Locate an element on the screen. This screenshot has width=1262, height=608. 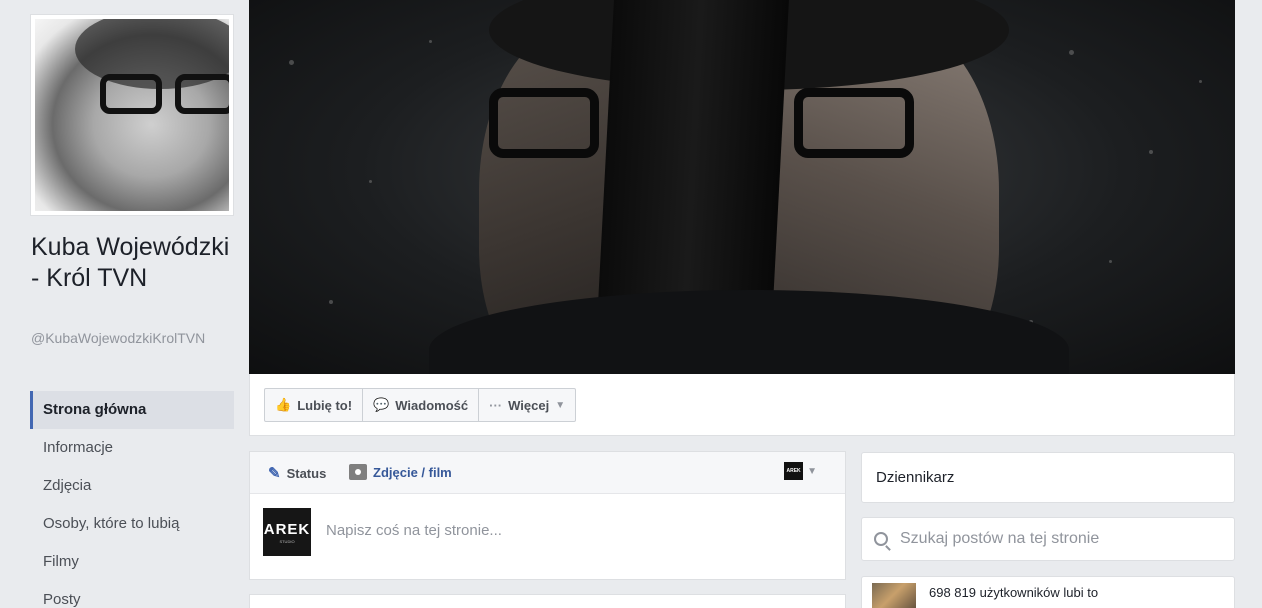
nav-item-videos: Filmy is located at coordinates (132, 562).